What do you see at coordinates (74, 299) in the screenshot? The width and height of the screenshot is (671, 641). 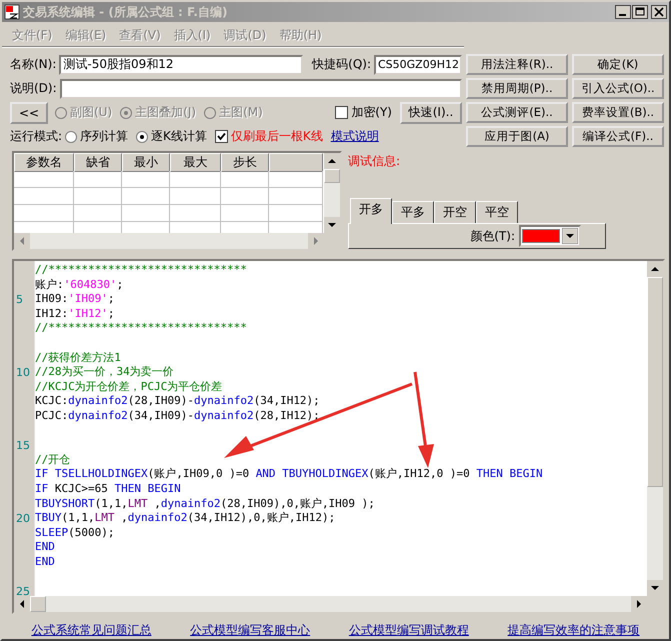 I see `code-line: IH09:'IH09';` at bounding box center [74, 299].